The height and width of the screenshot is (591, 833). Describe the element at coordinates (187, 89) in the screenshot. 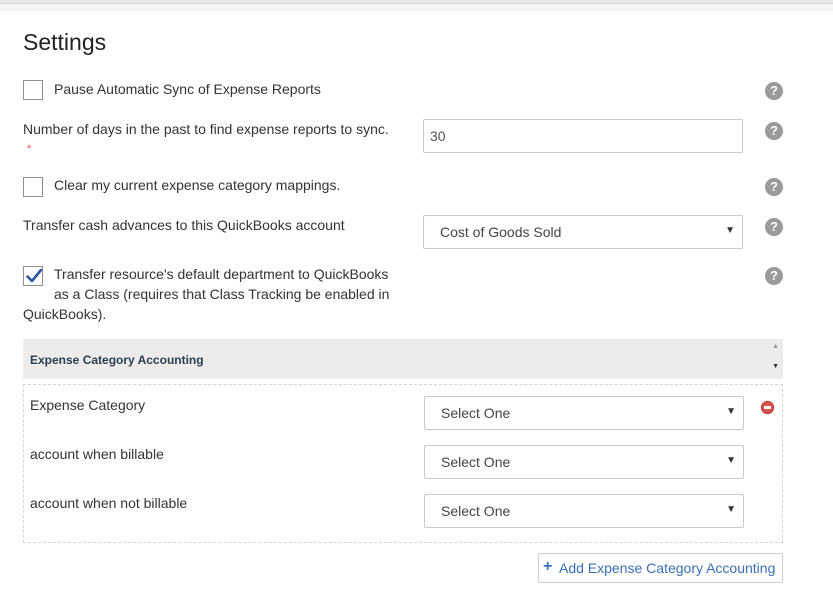

I see `pause-sync-label: Pause Automatic Sync of Expense Reports` at that location.